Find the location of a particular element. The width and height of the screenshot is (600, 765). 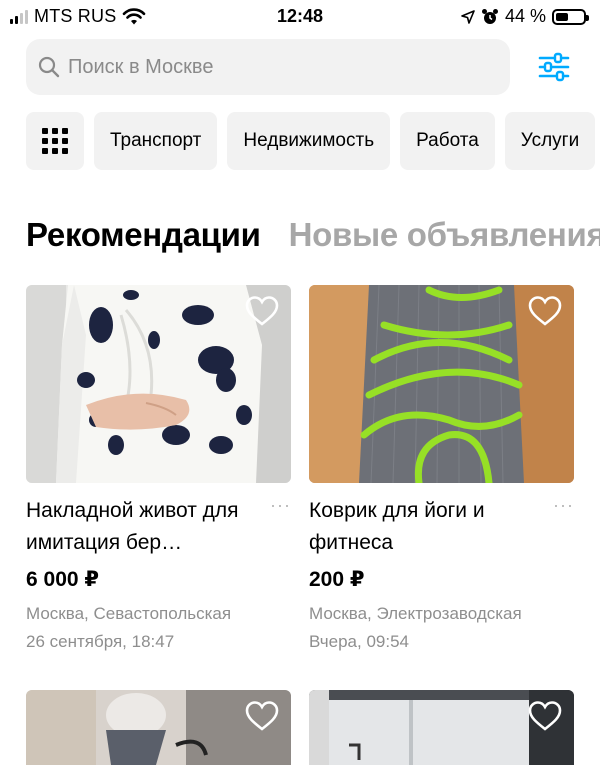

listing-location: Москва, Севастопольская is located at coordinates (129, 613).